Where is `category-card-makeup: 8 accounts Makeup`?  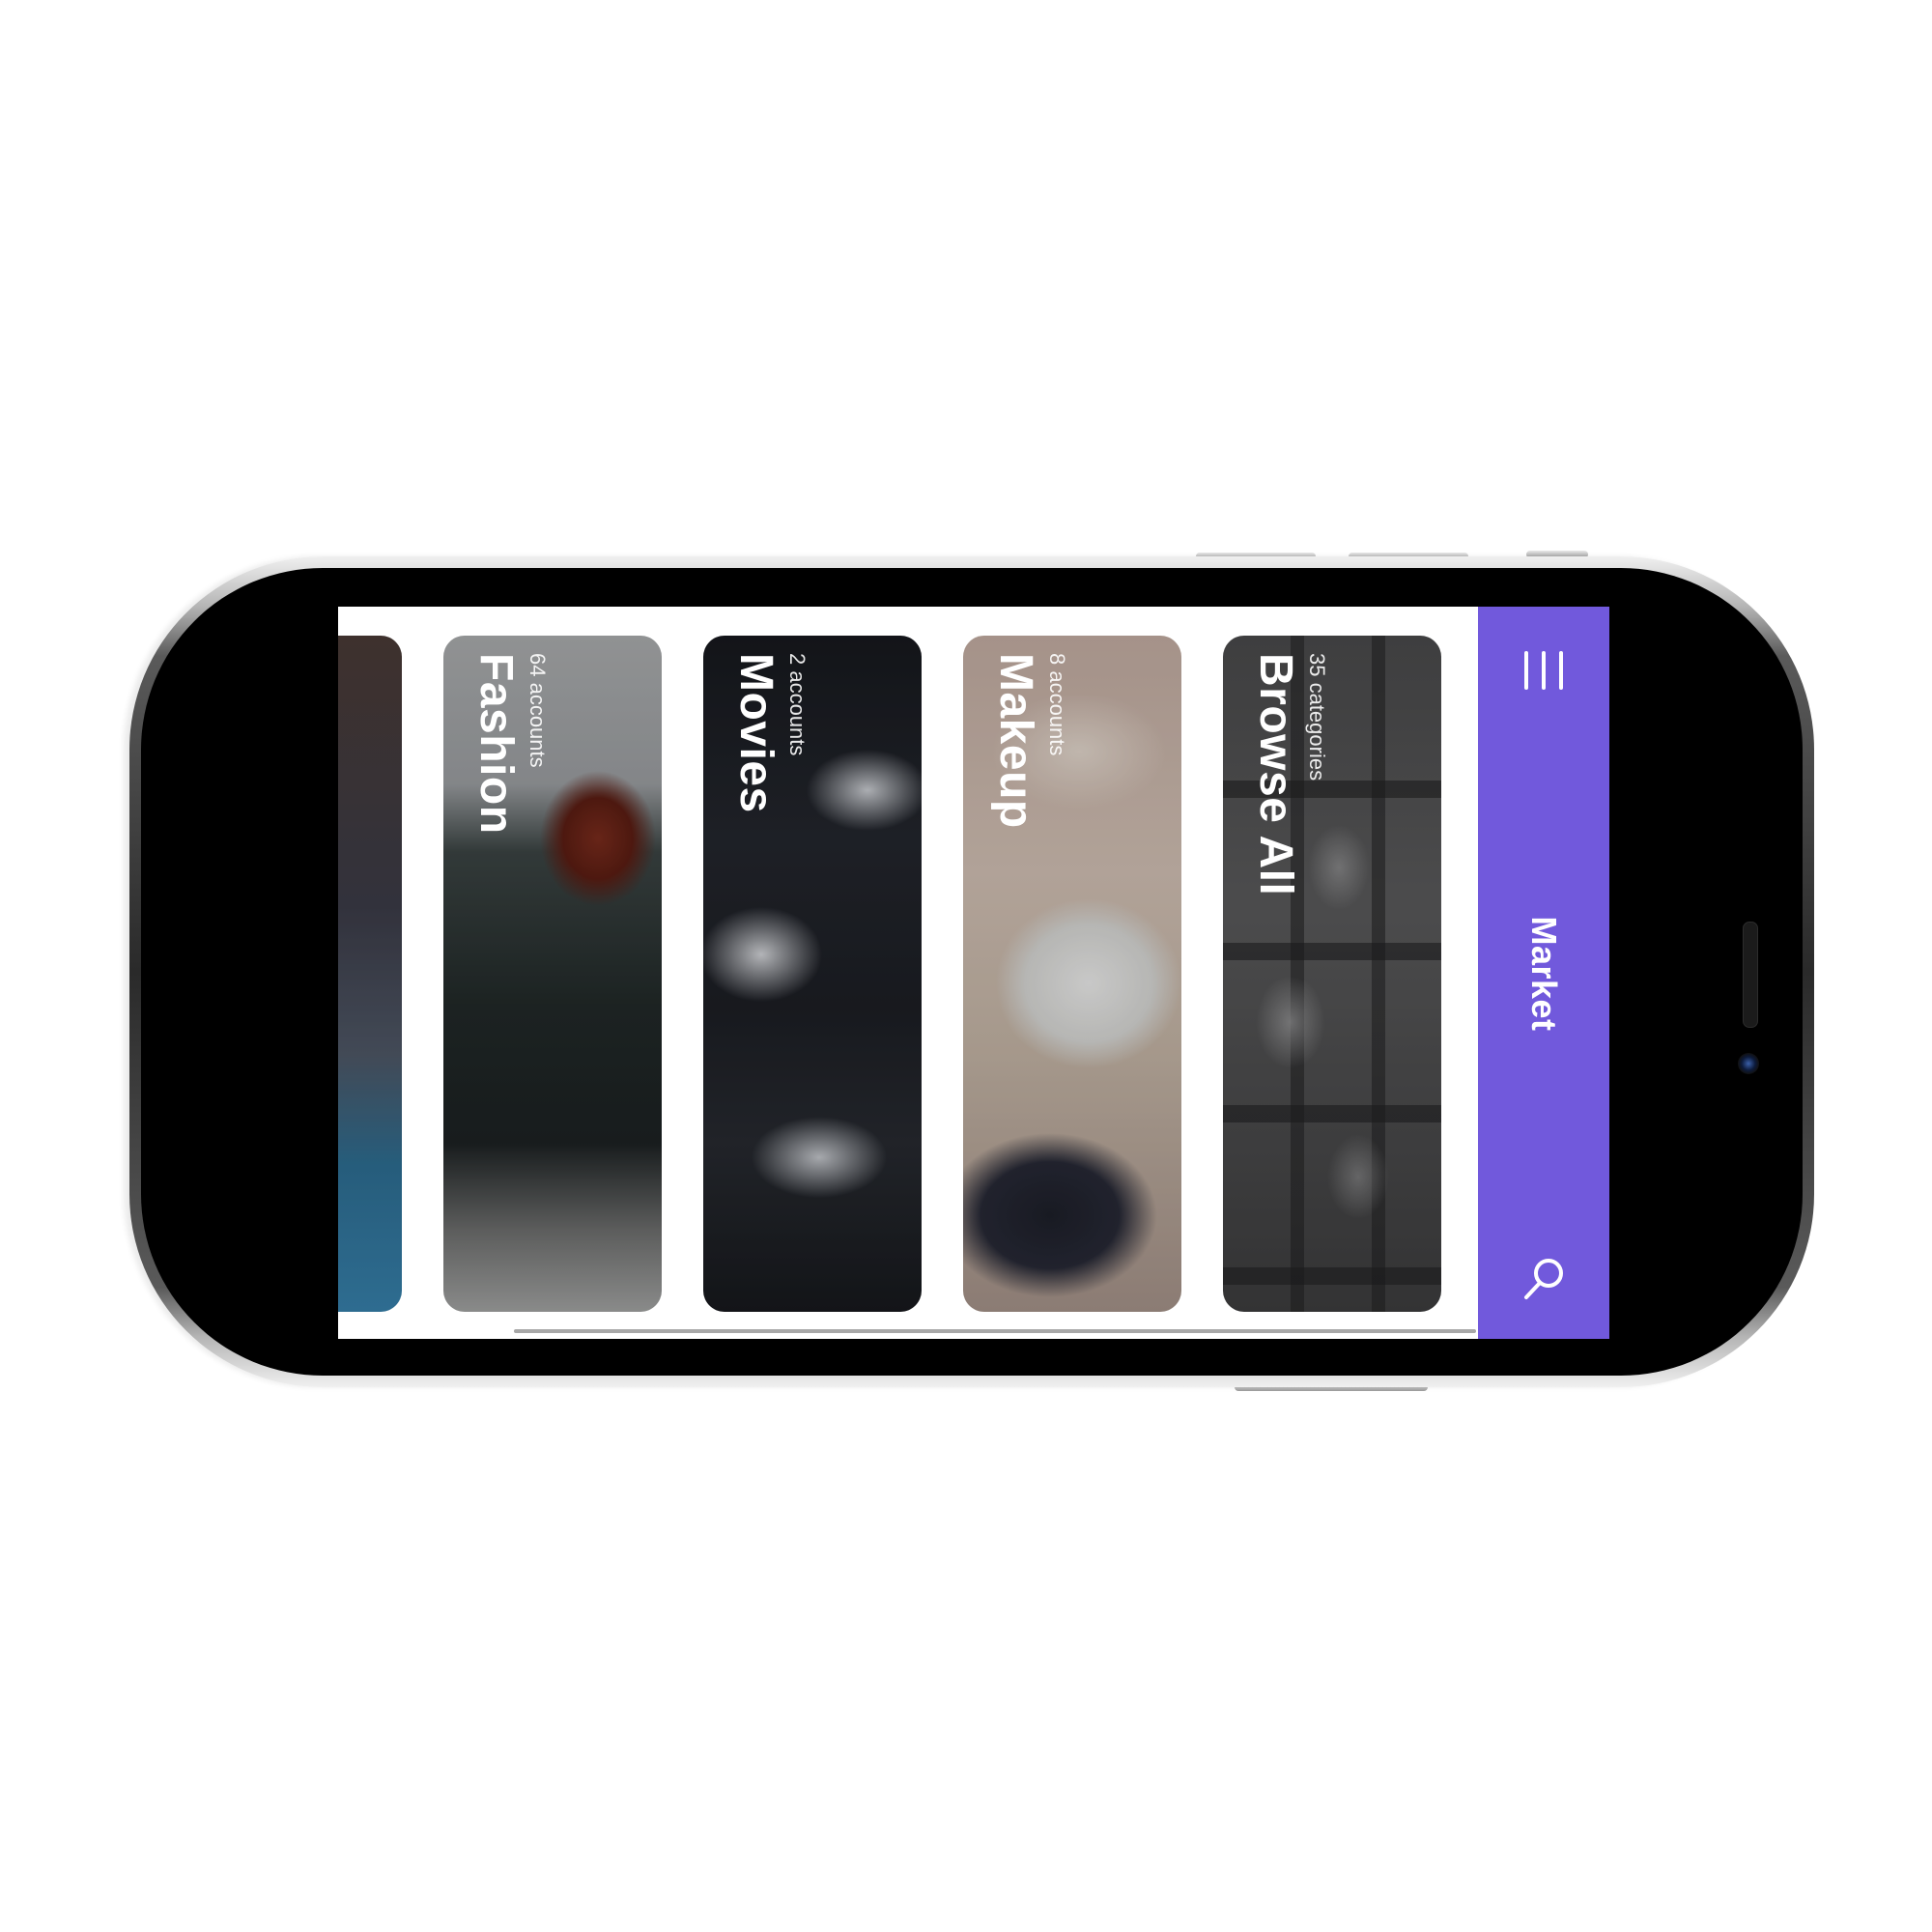
category-card-makeup: 8 accounts Makeup is located at coordinates (1072, 974).